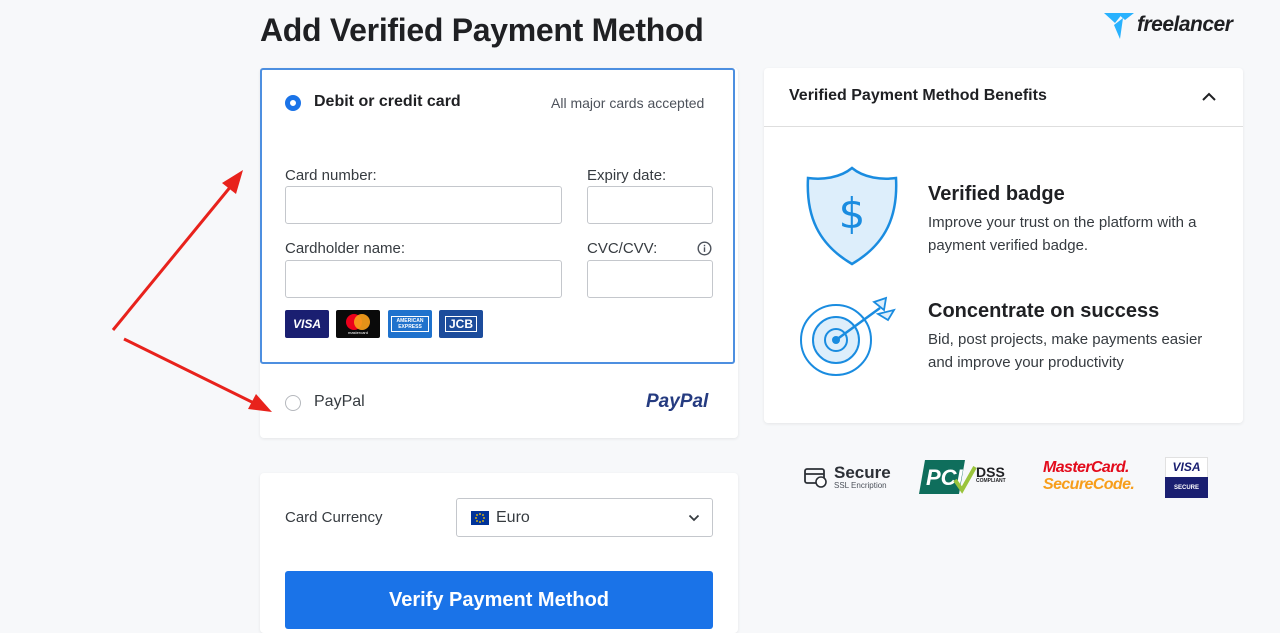  I want to click on annotation-arrows, so click(191, 291).